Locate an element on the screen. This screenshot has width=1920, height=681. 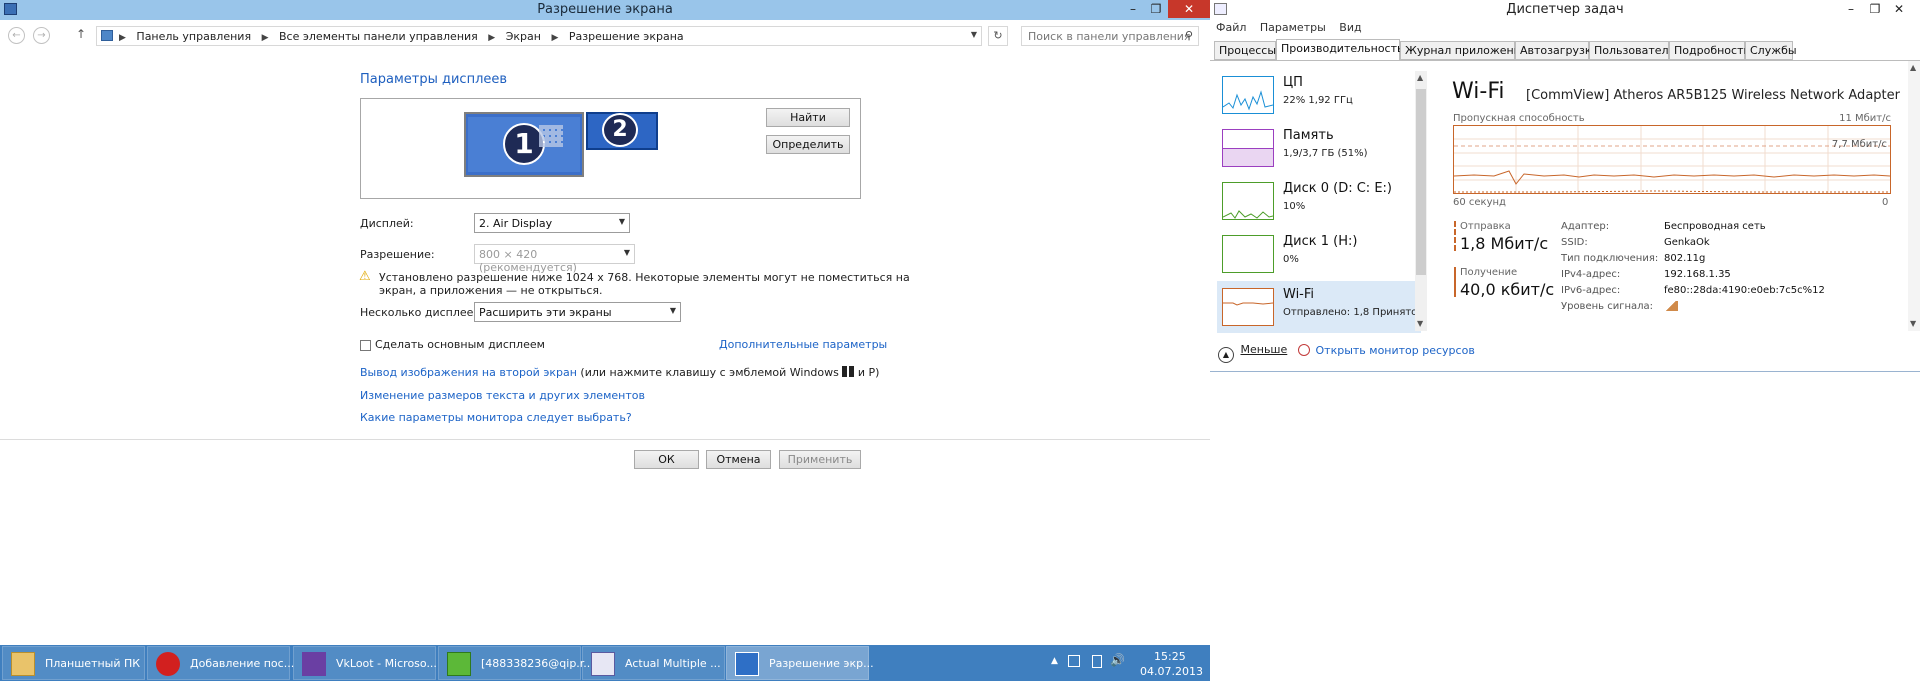
recv-indicator is located at coordinates (1455, 282).